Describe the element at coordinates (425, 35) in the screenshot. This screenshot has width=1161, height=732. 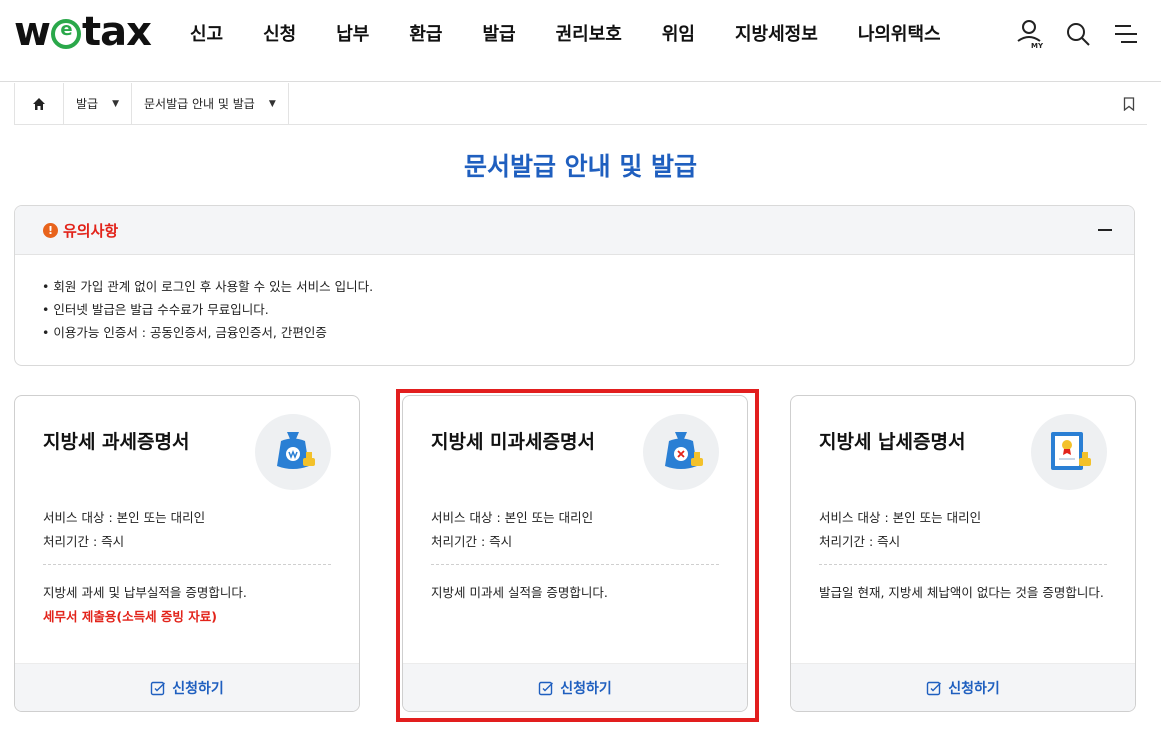
I see `nav-refund: 환급` at that location.